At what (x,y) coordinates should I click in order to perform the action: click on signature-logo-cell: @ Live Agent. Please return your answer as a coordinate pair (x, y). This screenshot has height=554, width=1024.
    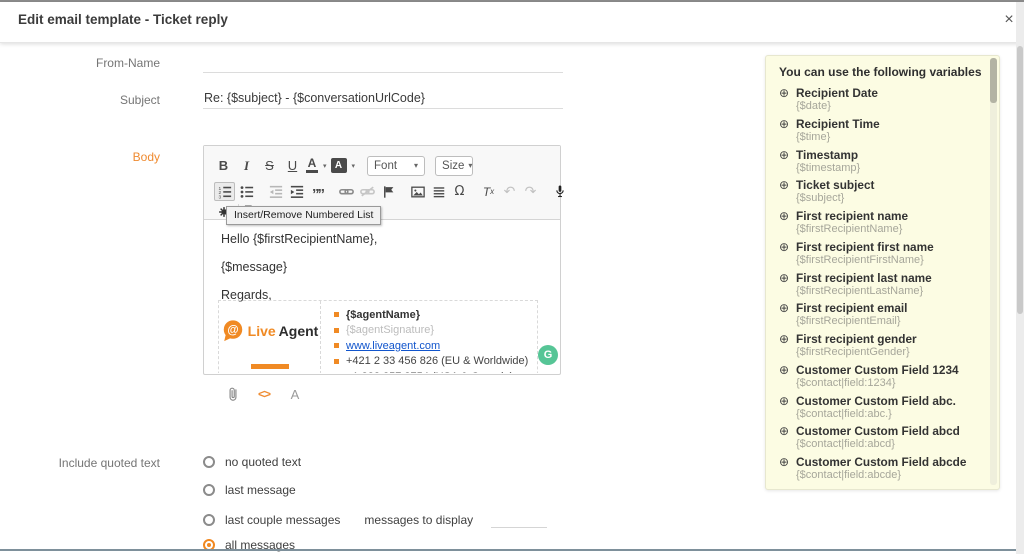
    Looking at the image, I should click on (270, 337).